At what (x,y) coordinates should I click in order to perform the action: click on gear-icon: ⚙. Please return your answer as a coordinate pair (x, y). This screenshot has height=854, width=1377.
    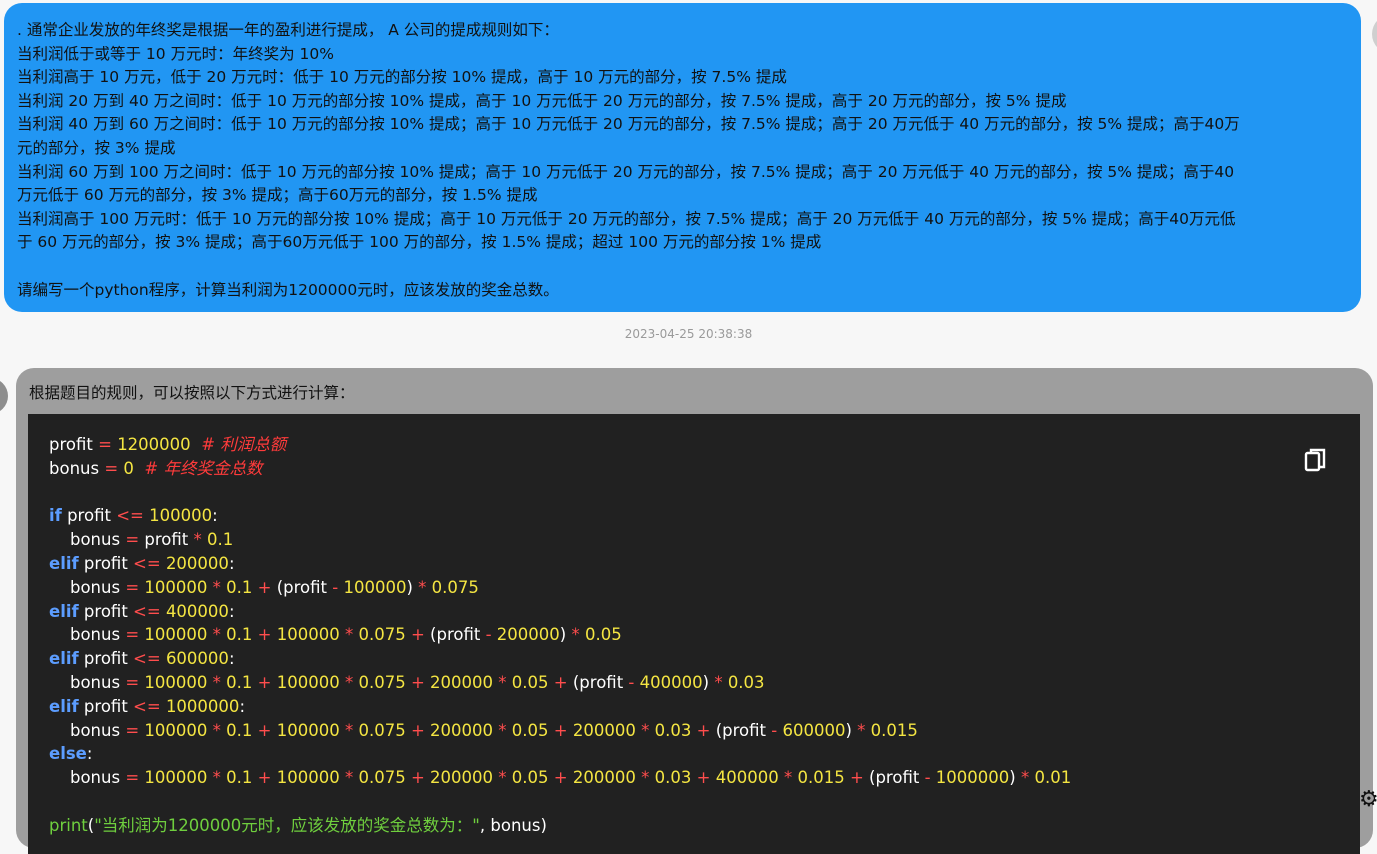
    Looking at the image, I should click on (1368, 800).